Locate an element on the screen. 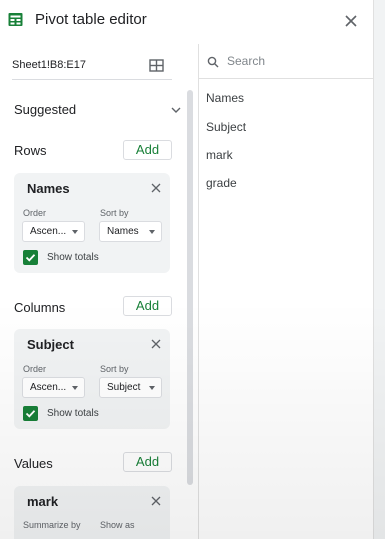 This screenshot has width=385, height=539. sortby-dropdown: Subject is located at coordinates (130, 387).